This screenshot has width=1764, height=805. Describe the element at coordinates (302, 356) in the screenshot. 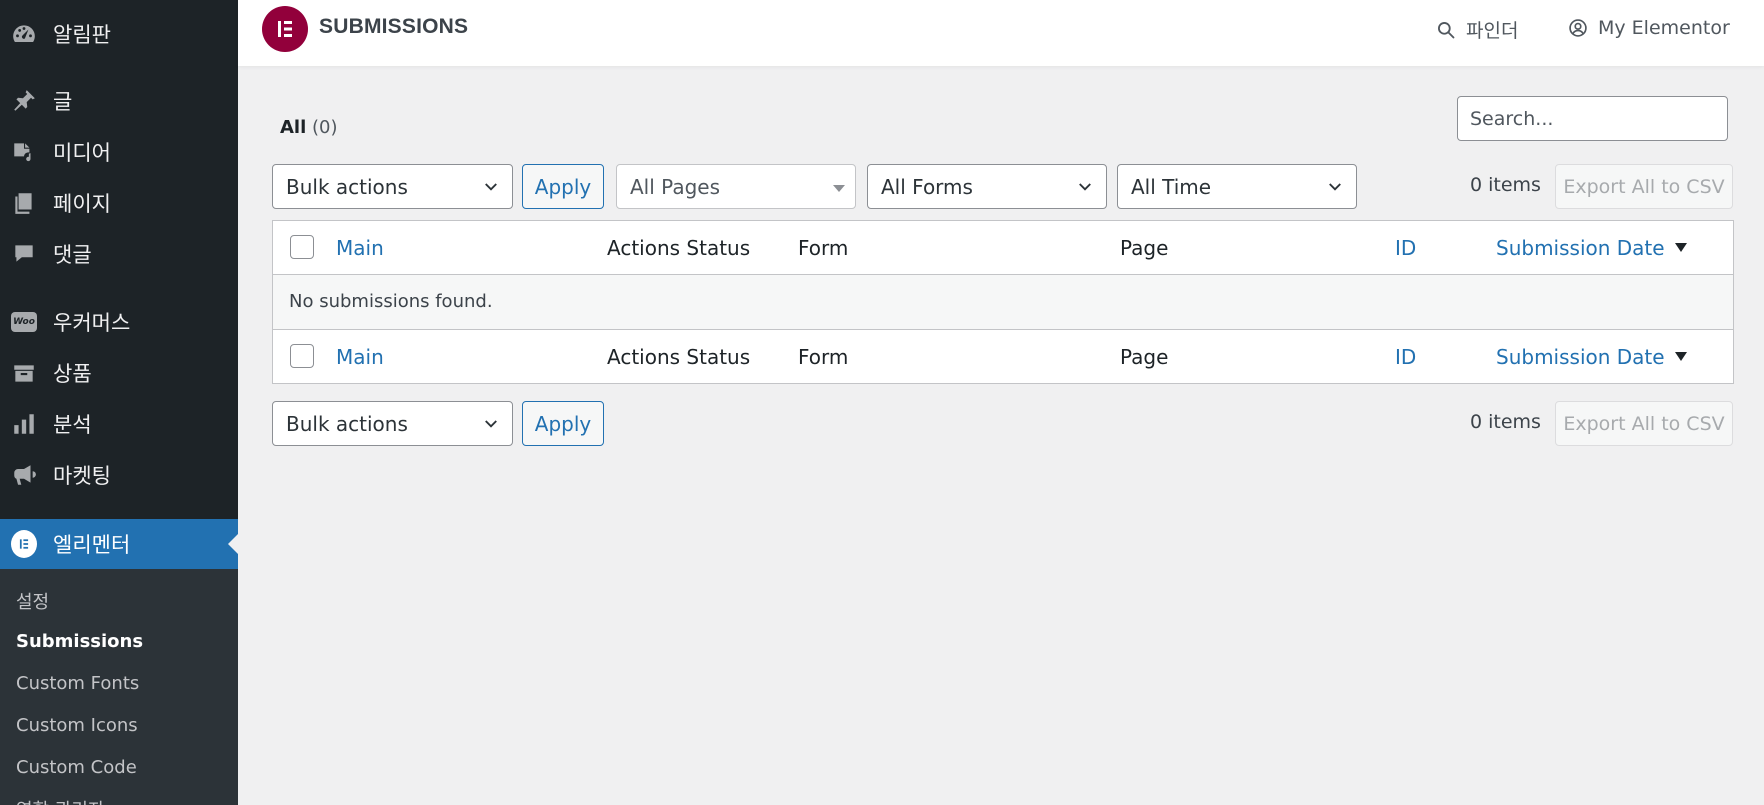

I see `select-all-checkbox-footer` at that location.